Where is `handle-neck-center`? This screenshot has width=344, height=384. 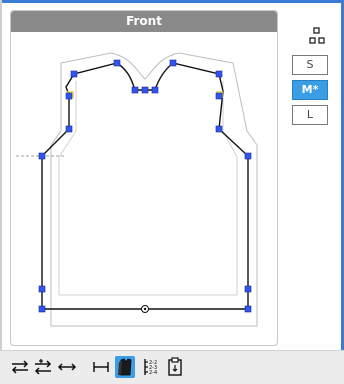 handle-neck-center is located at coordinates (145, 90).